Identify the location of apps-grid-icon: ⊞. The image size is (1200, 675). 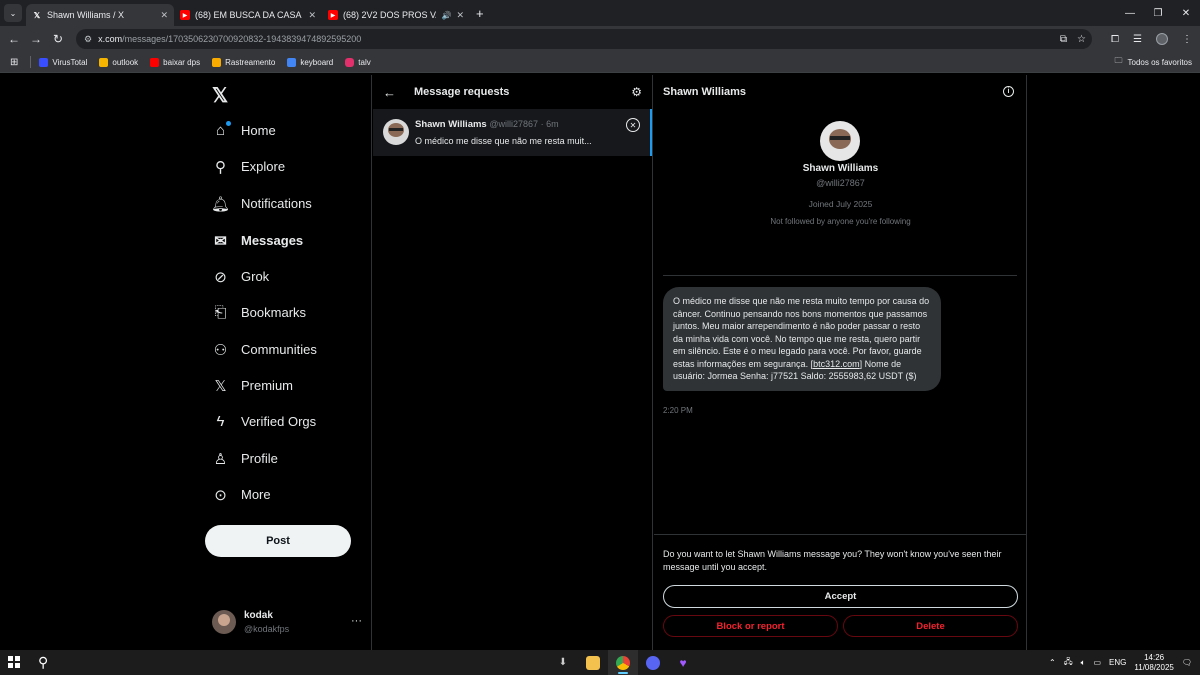
(14, 62).